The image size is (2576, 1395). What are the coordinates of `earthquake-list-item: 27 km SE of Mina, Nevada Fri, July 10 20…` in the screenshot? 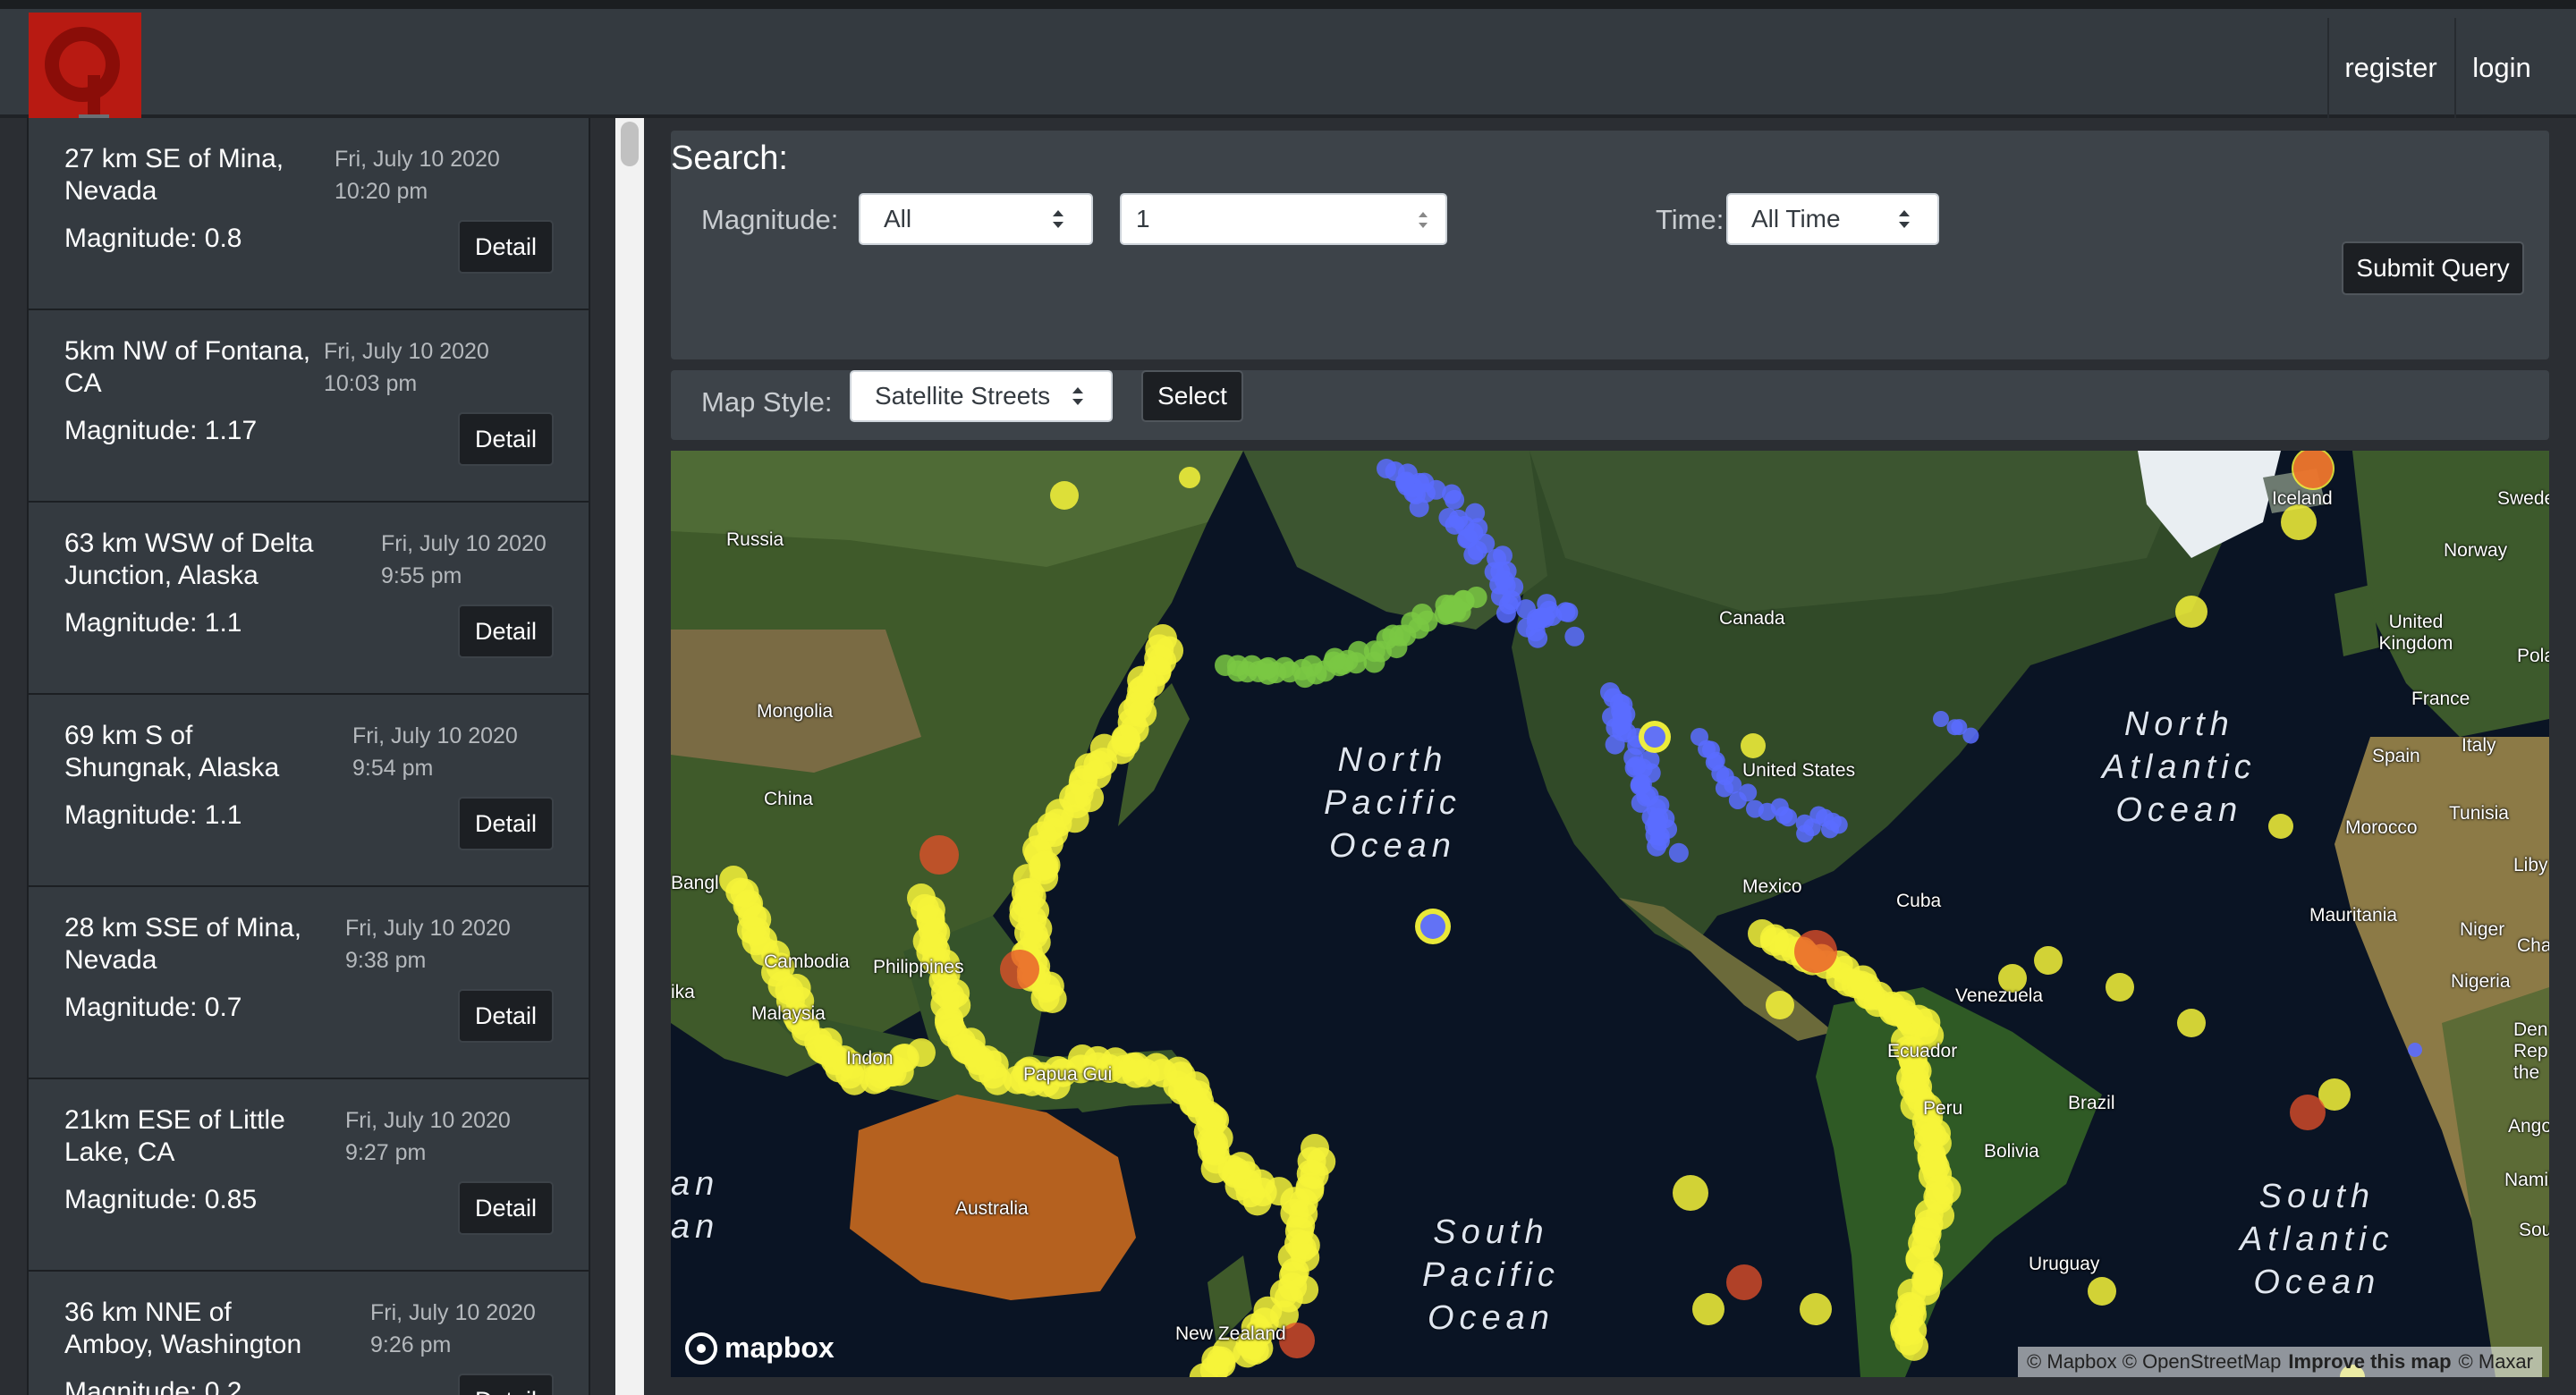 It's located at (308, 214).